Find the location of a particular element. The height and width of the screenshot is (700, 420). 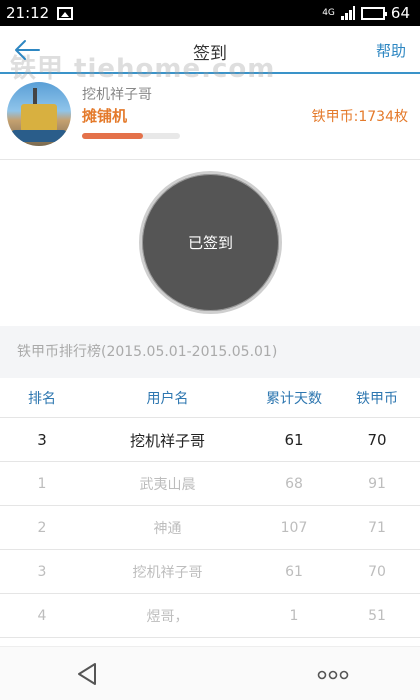

network-type: 4G is located at coordinates (328, 12).